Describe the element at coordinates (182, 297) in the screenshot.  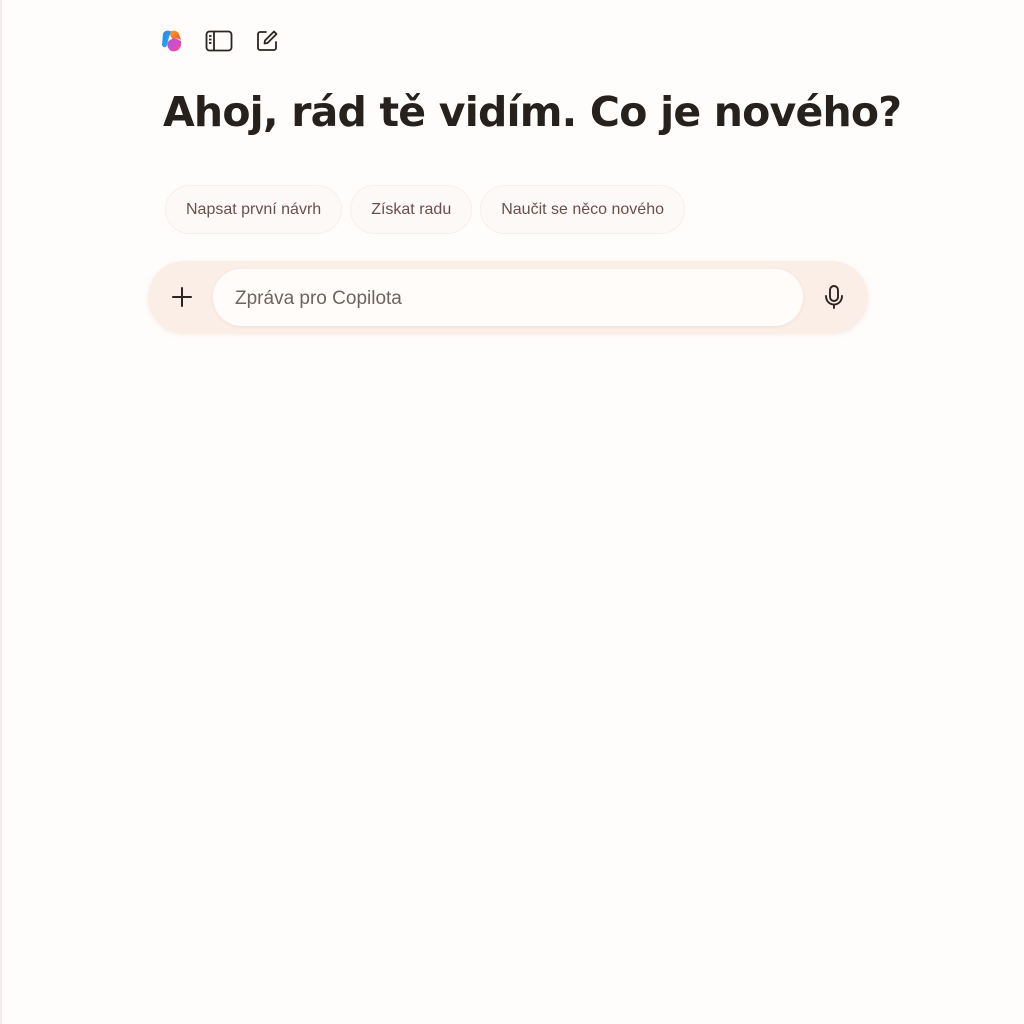
I see `plus-icon` at that location.